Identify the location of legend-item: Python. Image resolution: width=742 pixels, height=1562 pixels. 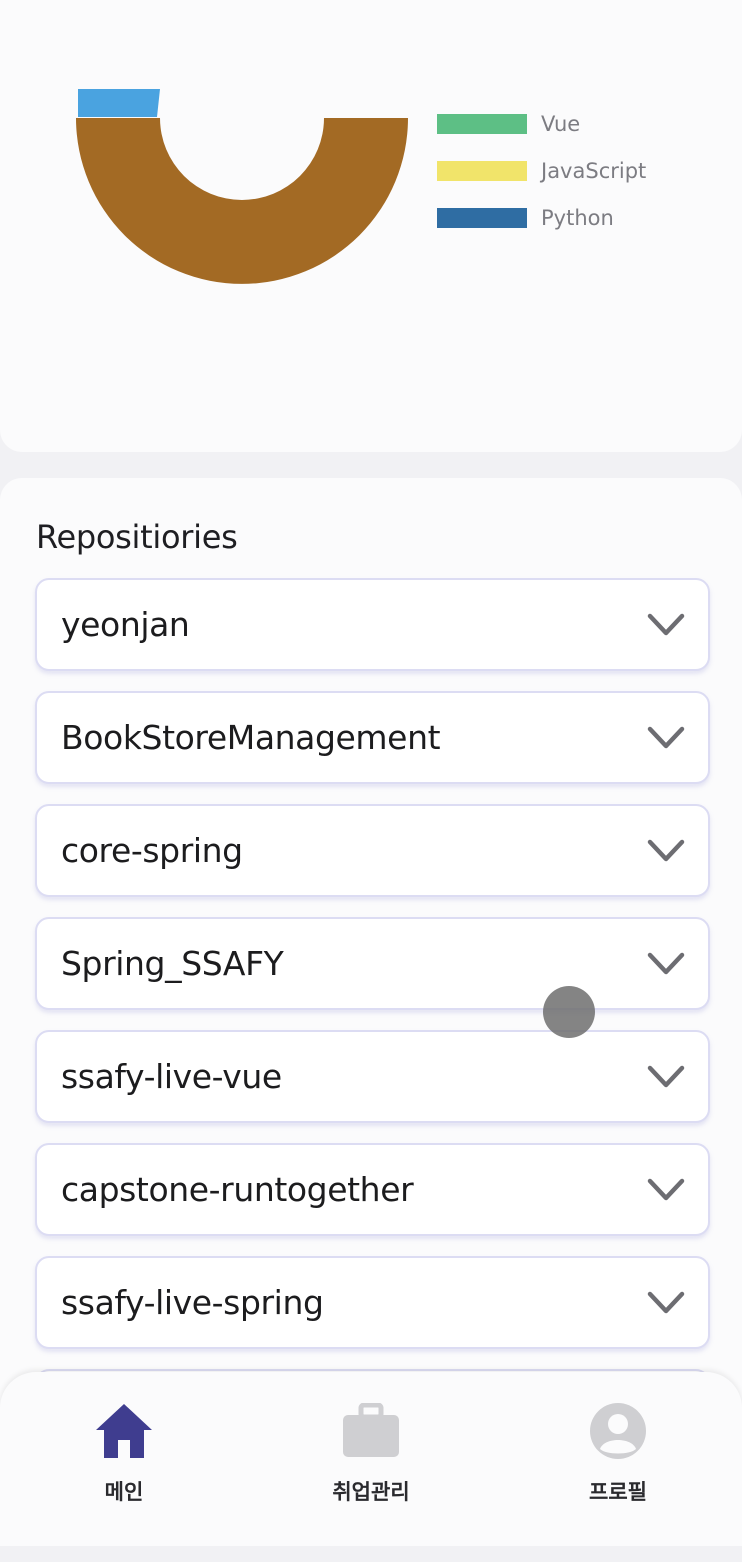
(541, 217).